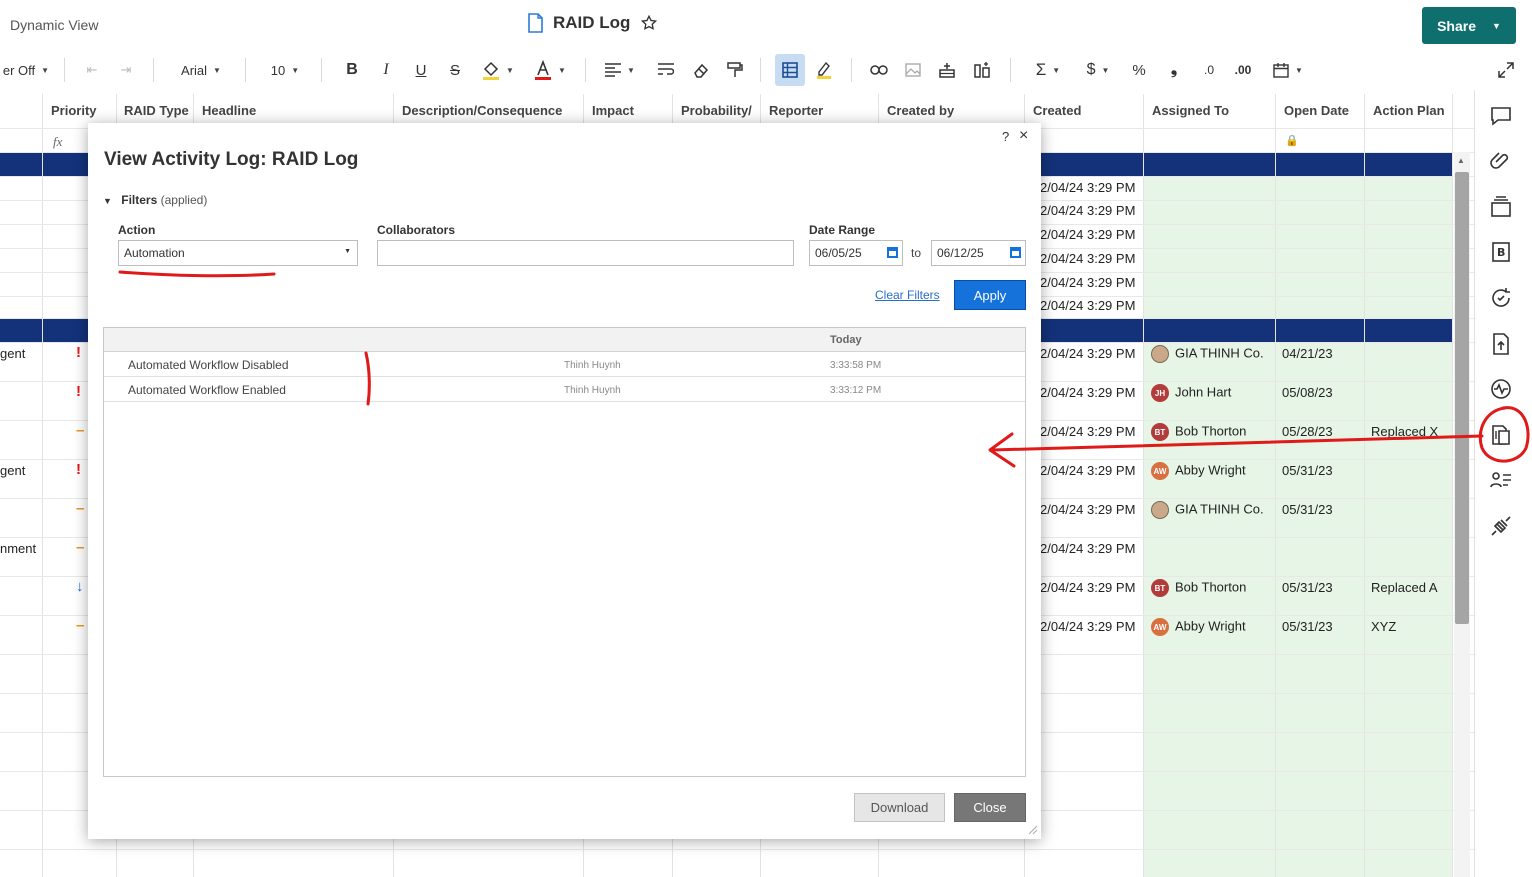 The image size is (1532, 877). Describe the element at coordinates (990, 295) in the screenshot. I see `apply-button: Apply` at that location.